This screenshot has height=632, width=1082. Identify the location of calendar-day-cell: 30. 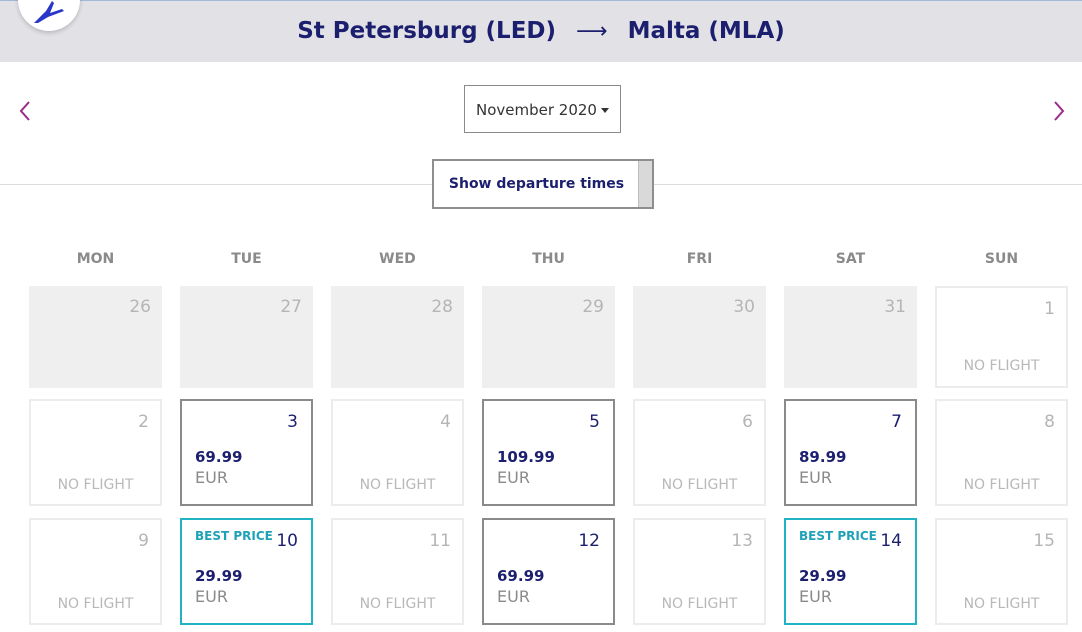
(699, 337).